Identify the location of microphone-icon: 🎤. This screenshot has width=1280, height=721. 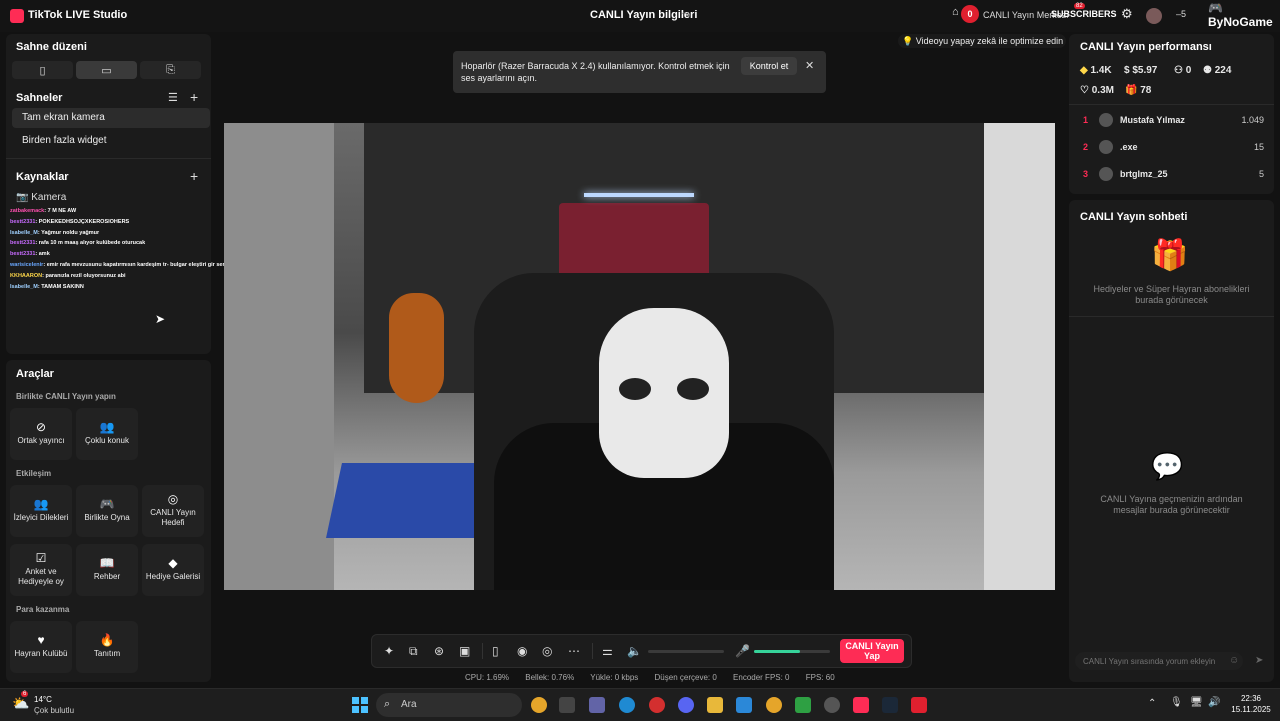
(742, 651).